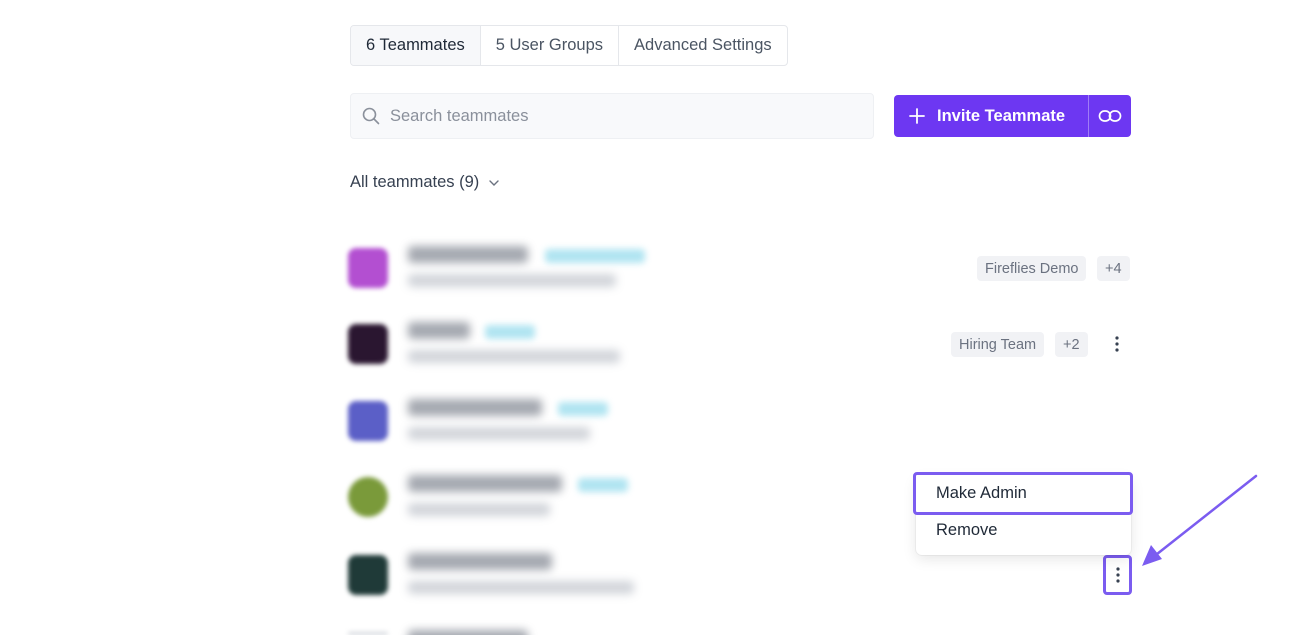 The image size is (1305, 635). Describe the element at coordinates (416, 45) in the screenshot. I see `tab-teammates: 6 Teammates` at that location.